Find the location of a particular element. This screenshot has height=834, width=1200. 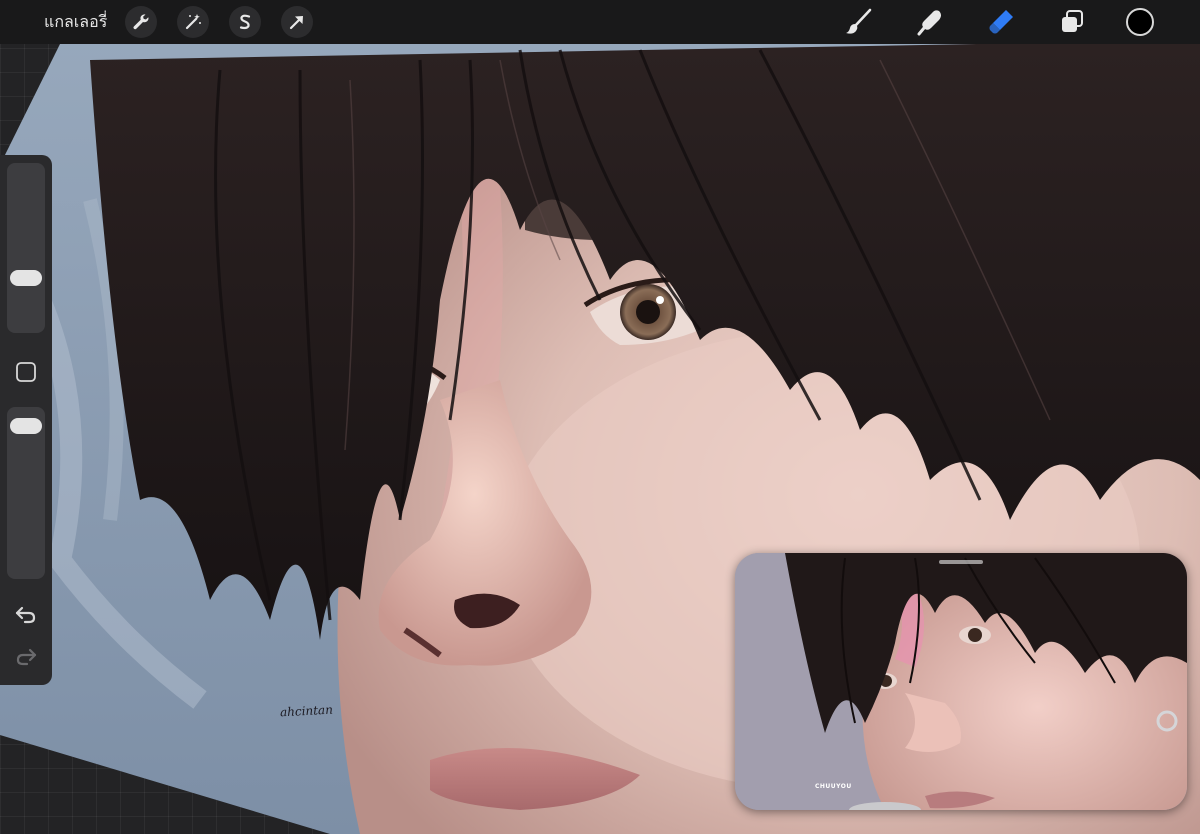

layers-icon is located at coordinates (1072, 21).